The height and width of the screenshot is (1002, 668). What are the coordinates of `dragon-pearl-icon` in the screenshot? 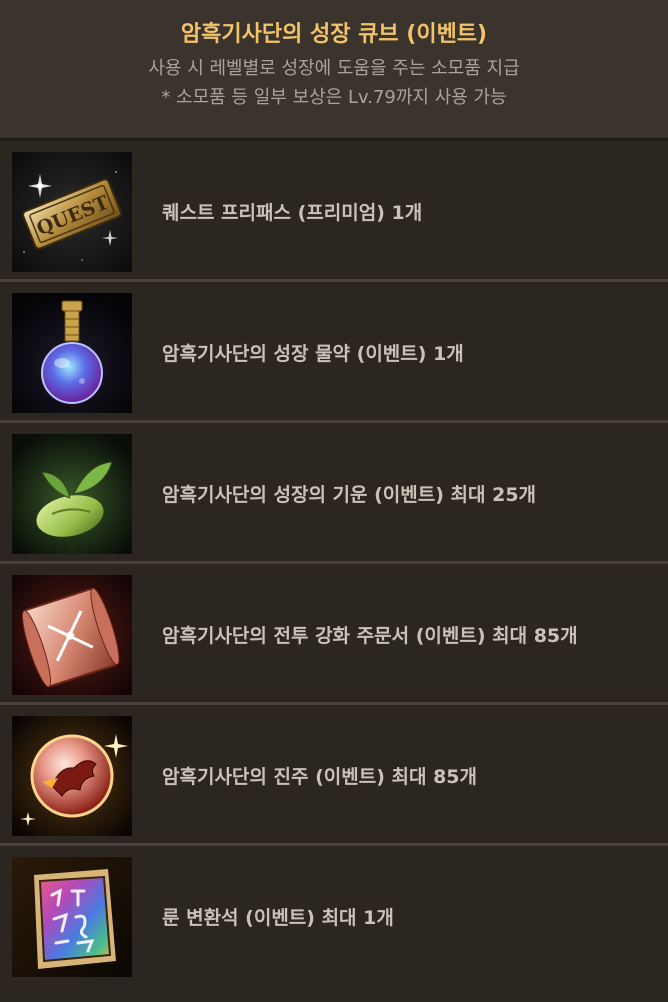 It's located at (72, 776).